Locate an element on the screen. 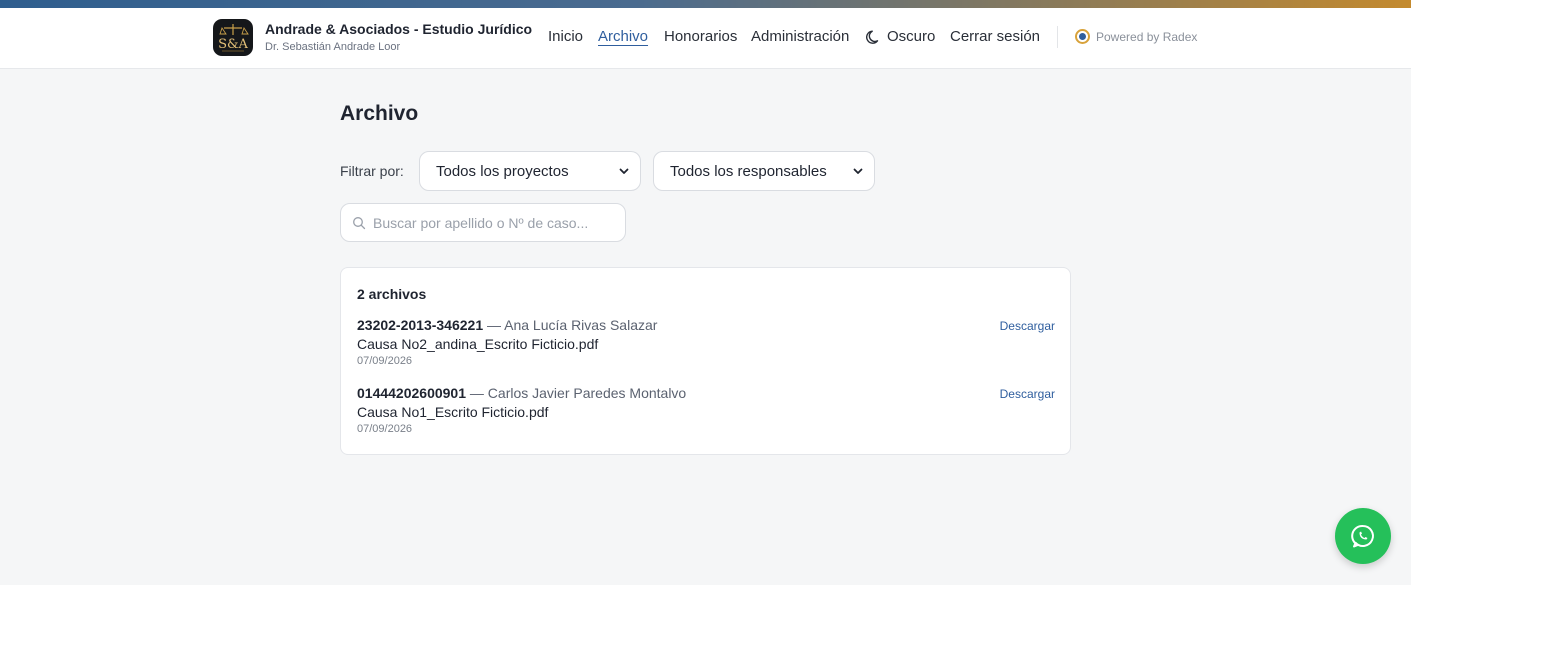 This screenshot has height=661, width=1568. scales-of-justice-icon: S&A is located at coordinates (233, 38).